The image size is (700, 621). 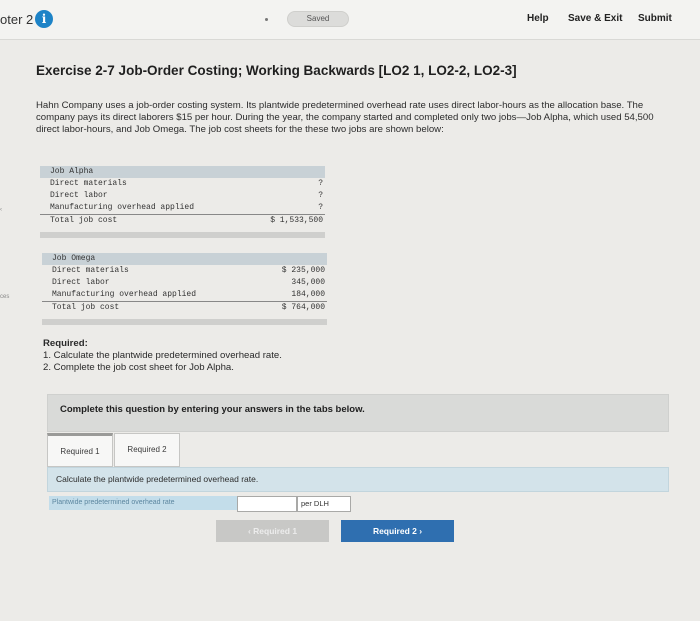 What do you see at coordinates (147, 450) in the screenshot?
I see `tab-required-2: Required 2` at bounding box center [147, 450].